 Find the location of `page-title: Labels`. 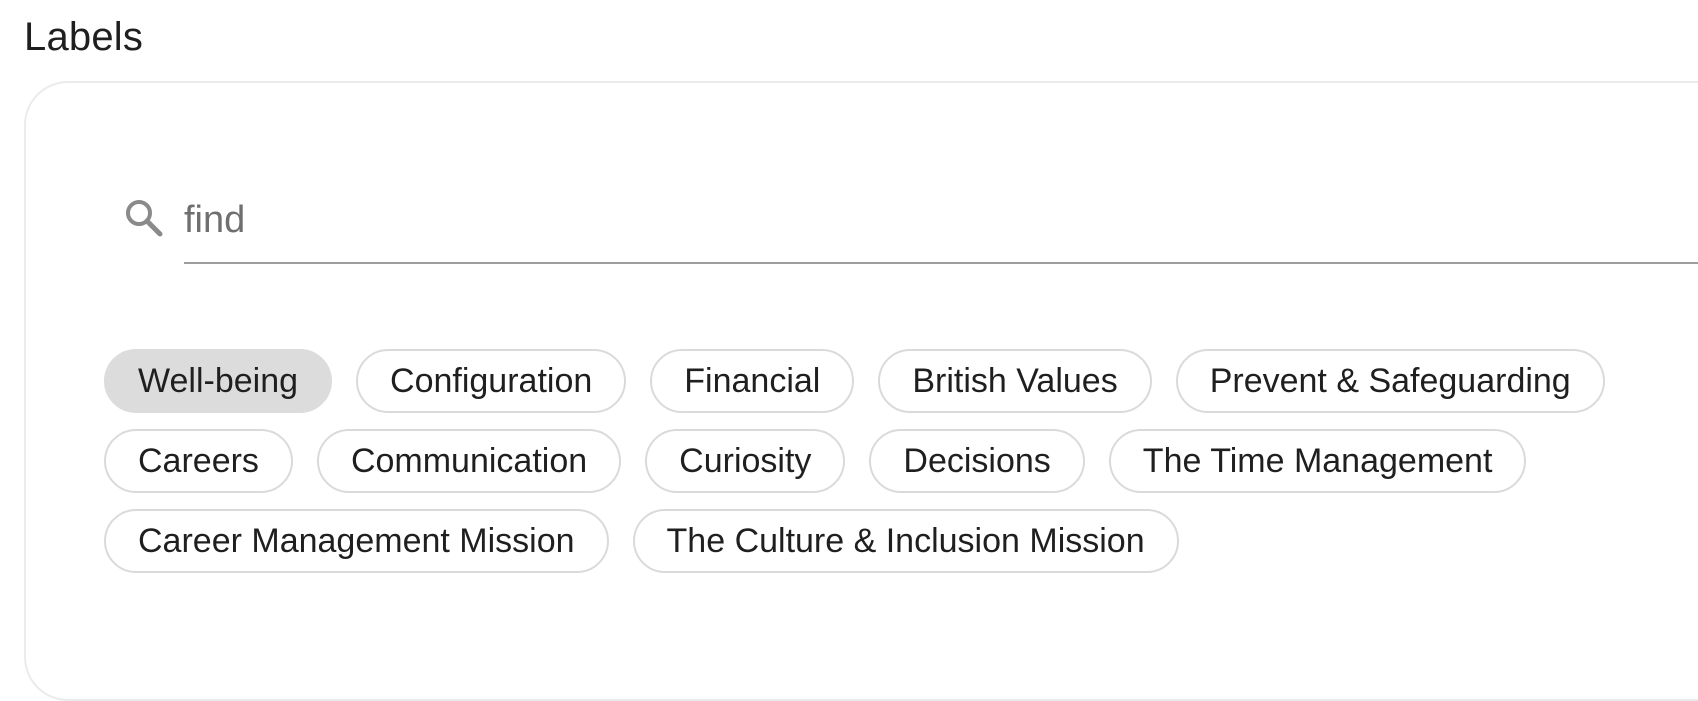

page-title: Labels is located at coordinates (84, 37).